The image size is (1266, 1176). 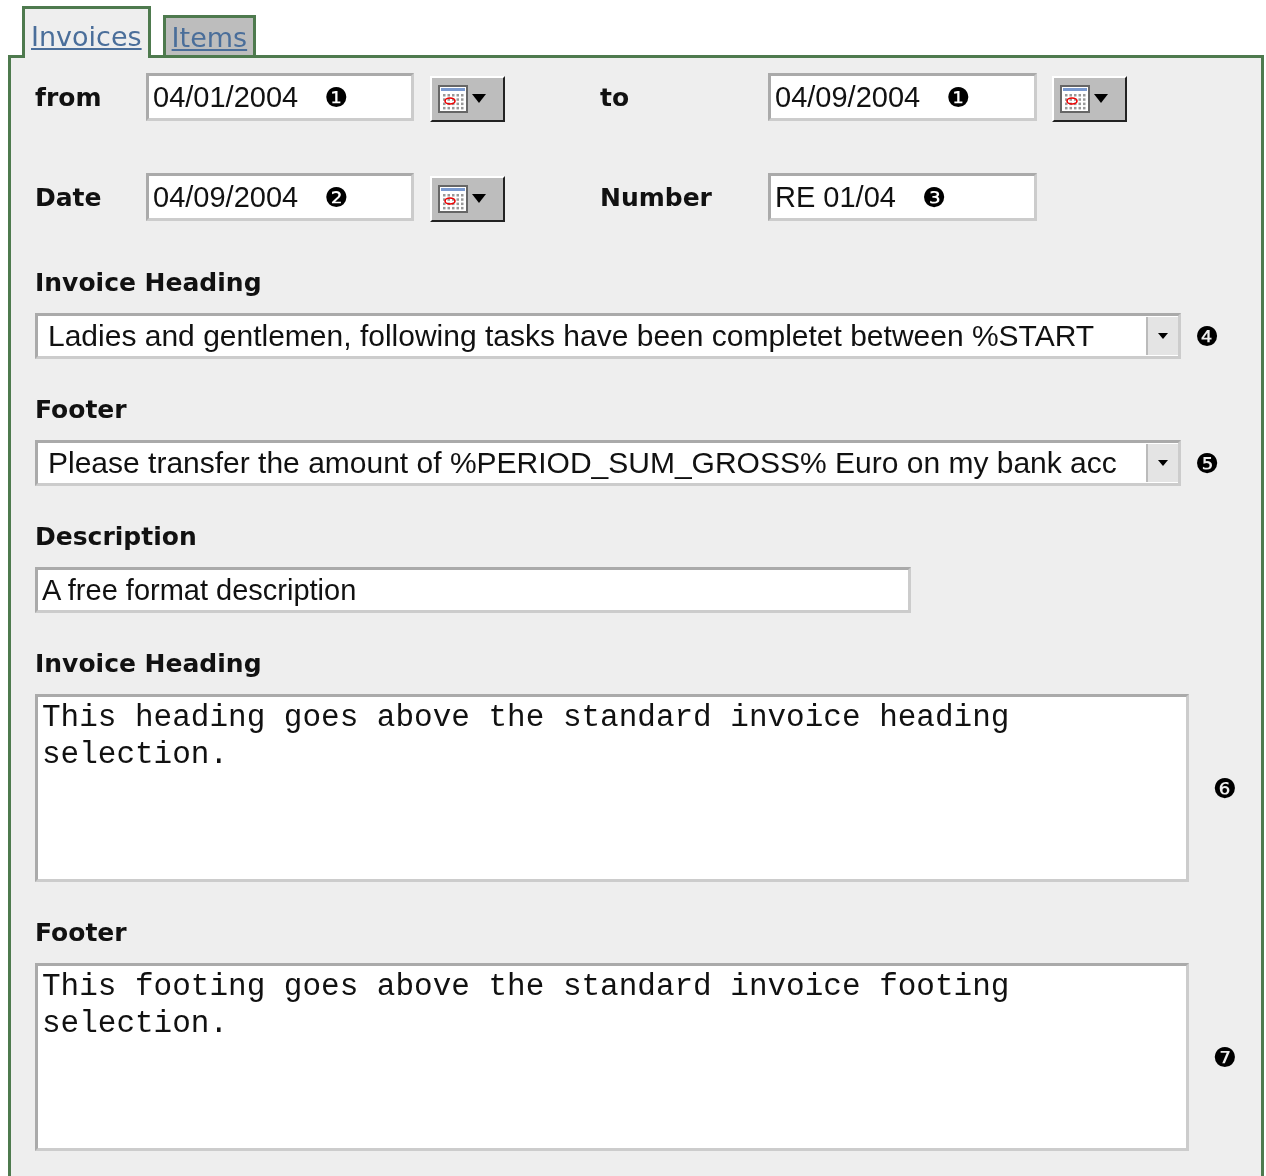 I want to click on callout-number: ❻, so click(x=1224, y=788).